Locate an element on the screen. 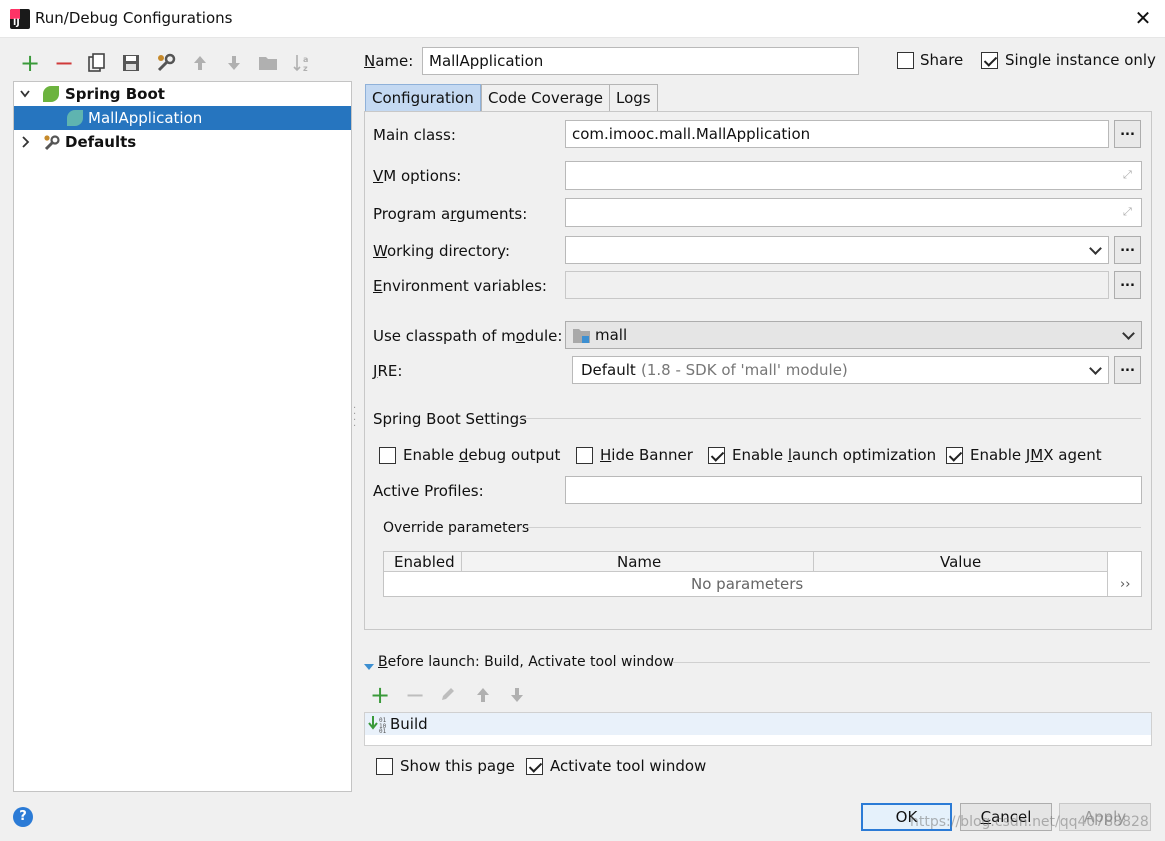  debug-output-checkbox is located at coordinates (387, 455).